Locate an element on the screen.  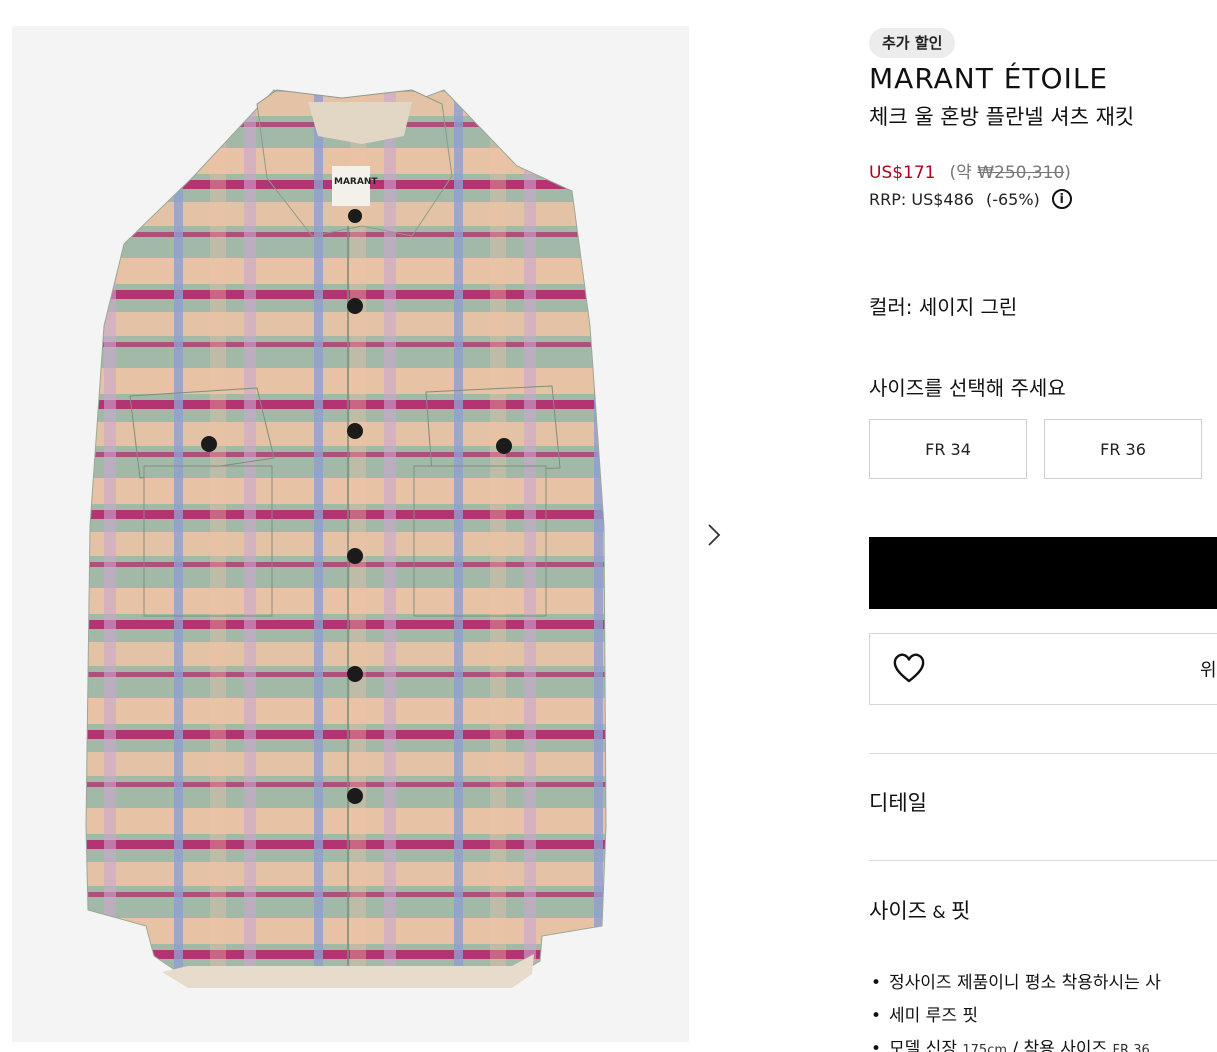
approx-price: (약 ₩250,310) is located at coordinates (1010, 173).